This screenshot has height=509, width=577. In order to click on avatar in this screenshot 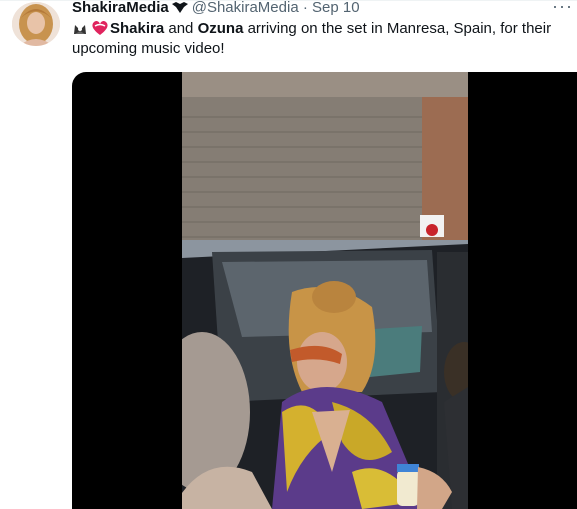, I will do `click(36, 24)`.